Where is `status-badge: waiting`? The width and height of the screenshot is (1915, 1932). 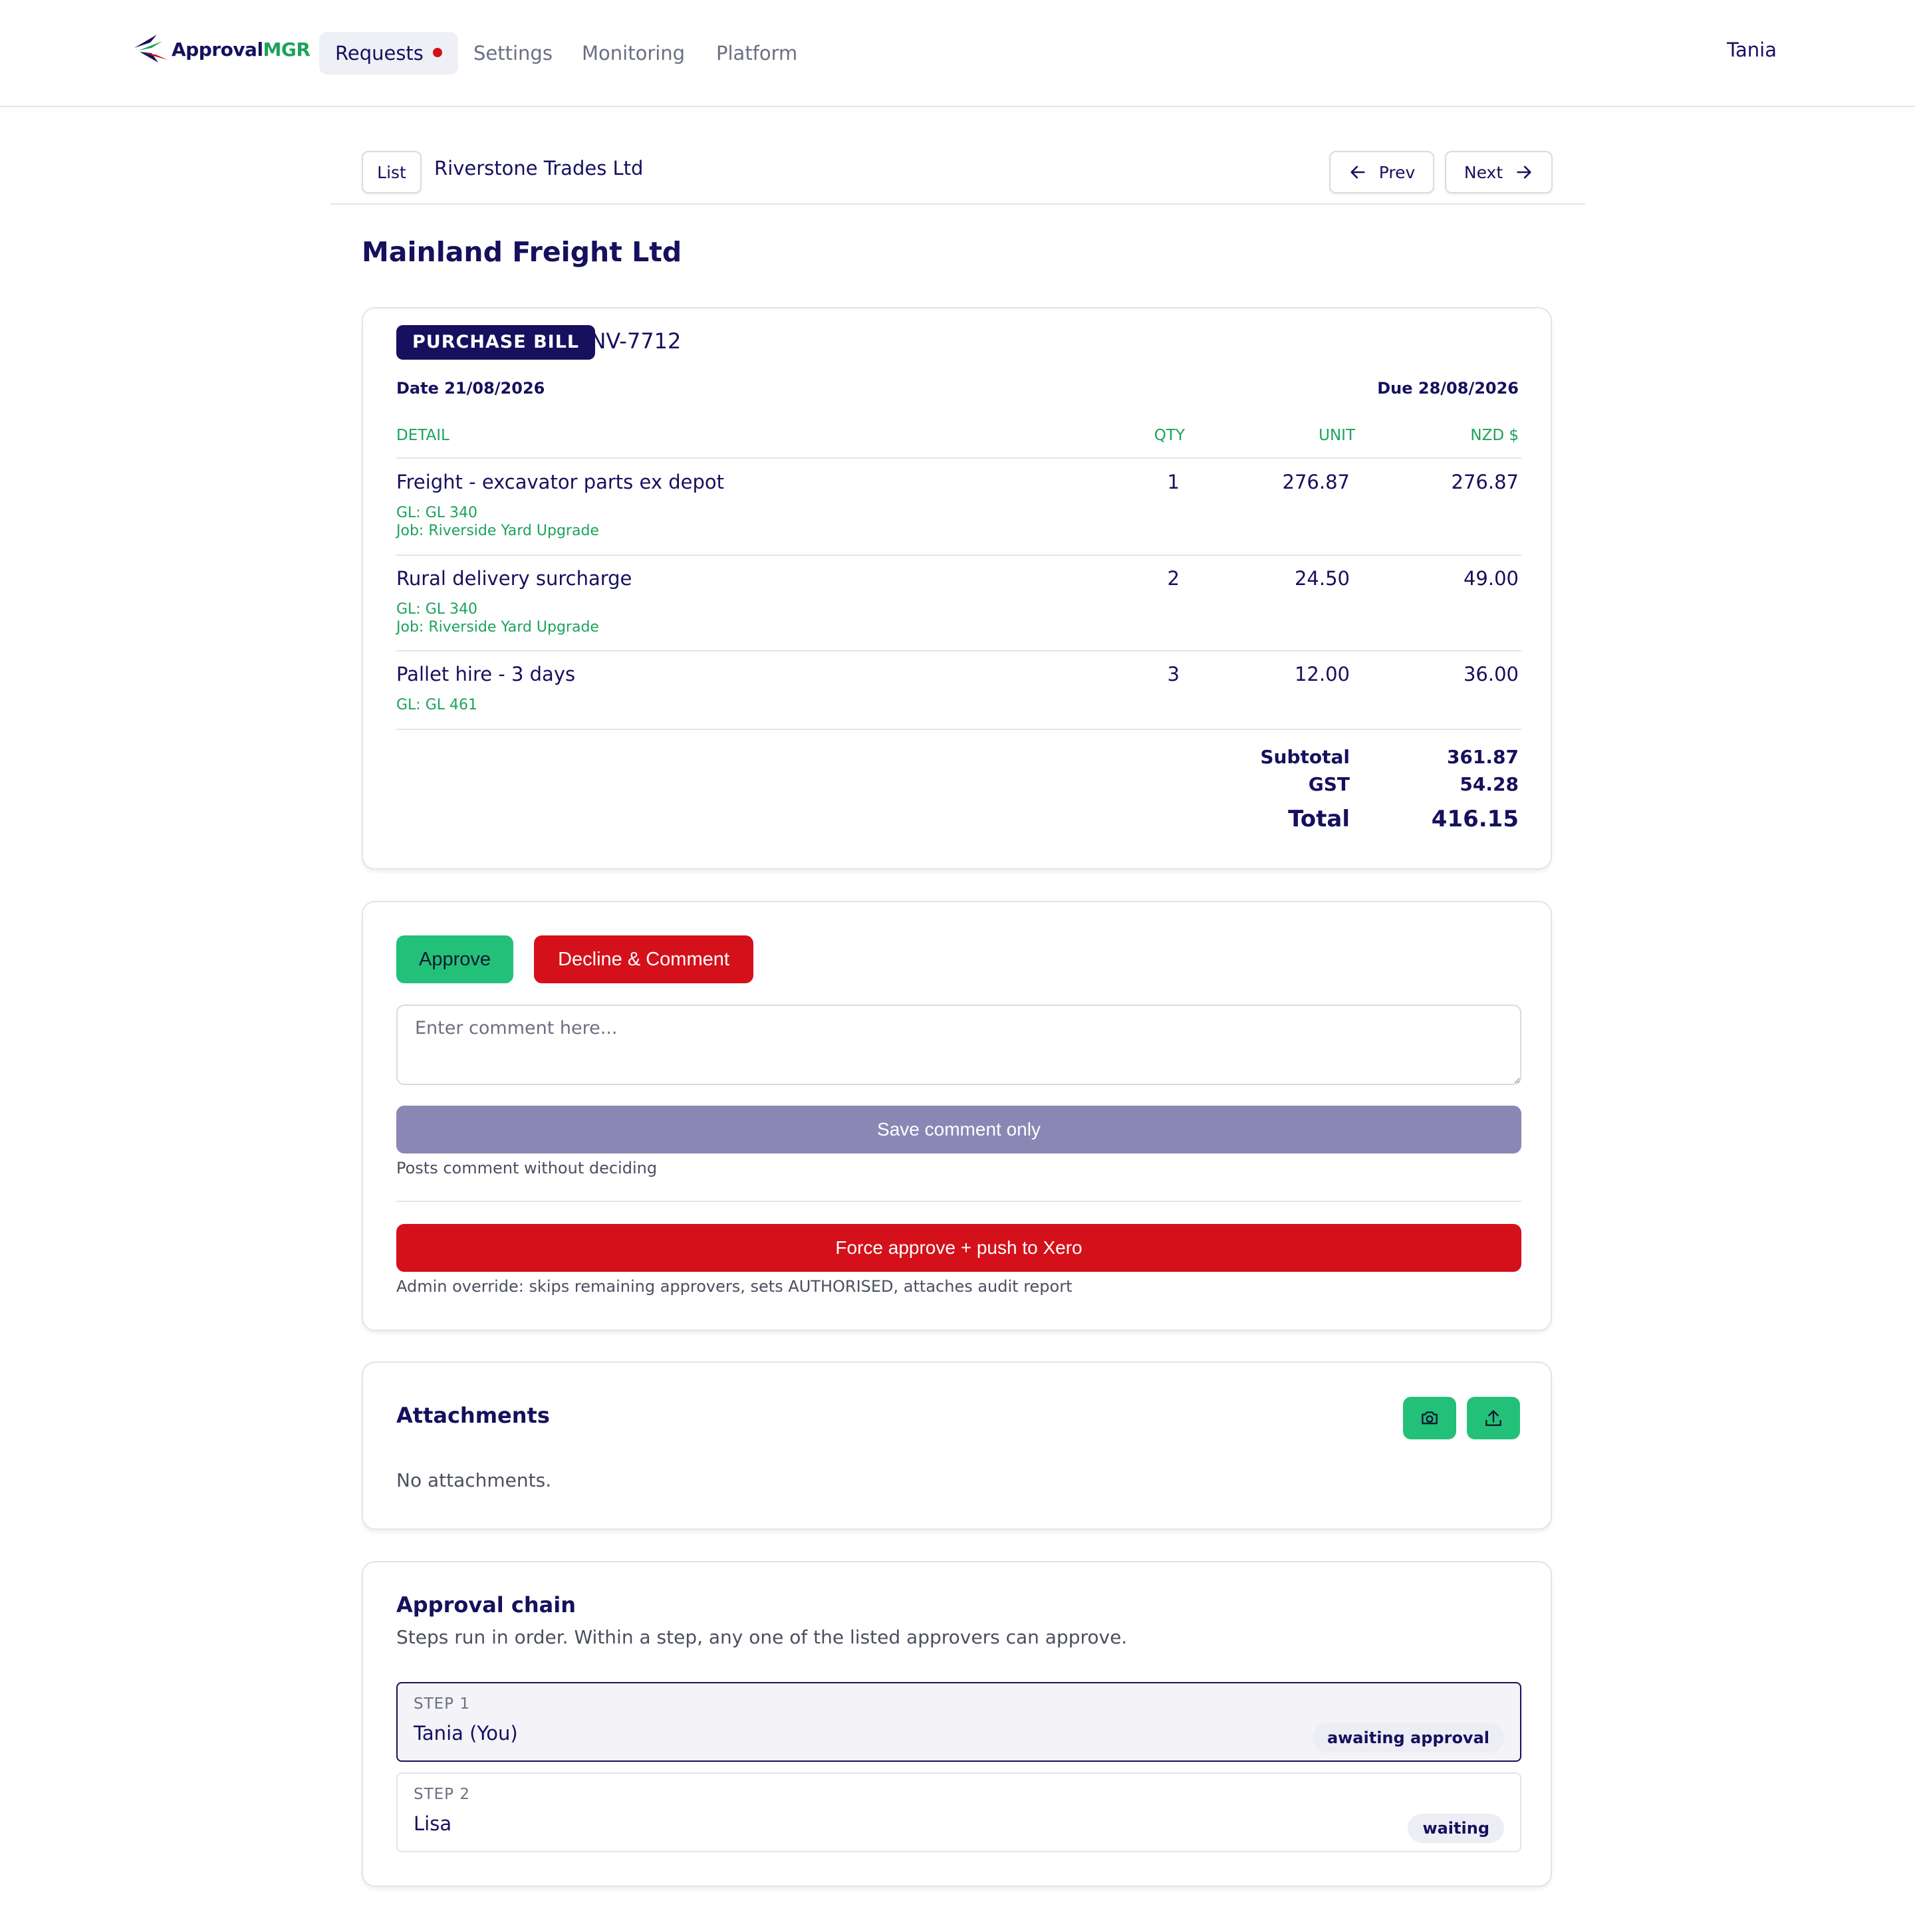
status-badge: waiting is located at coordinates (1456, 1829).